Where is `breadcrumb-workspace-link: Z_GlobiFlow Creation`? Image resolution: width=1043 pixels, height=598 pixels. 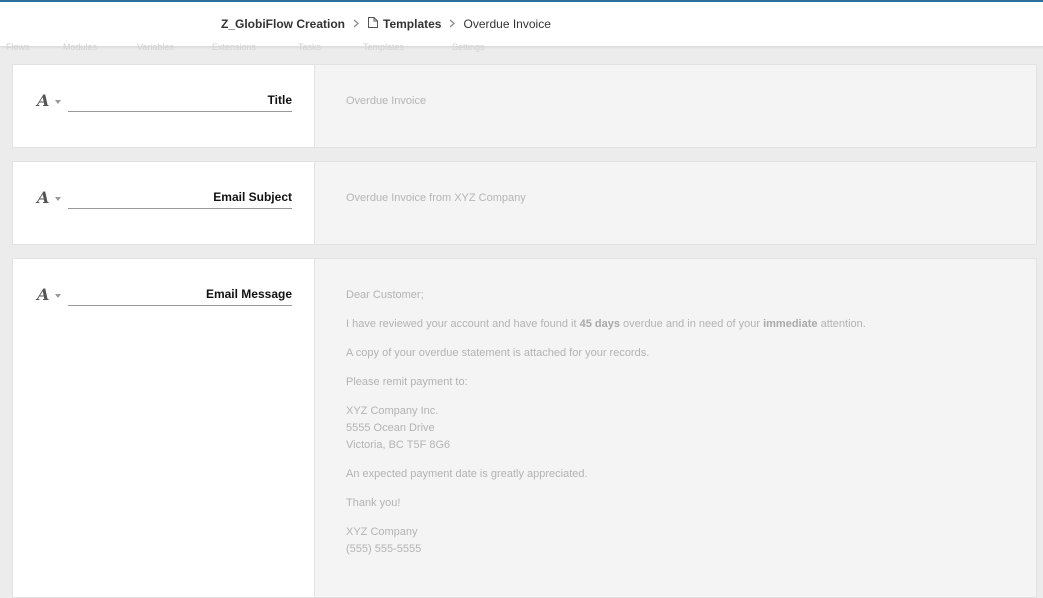 breadcrumb-workspace-link: Z_GlobiFlow Creation is located at coordinates (283, 24).